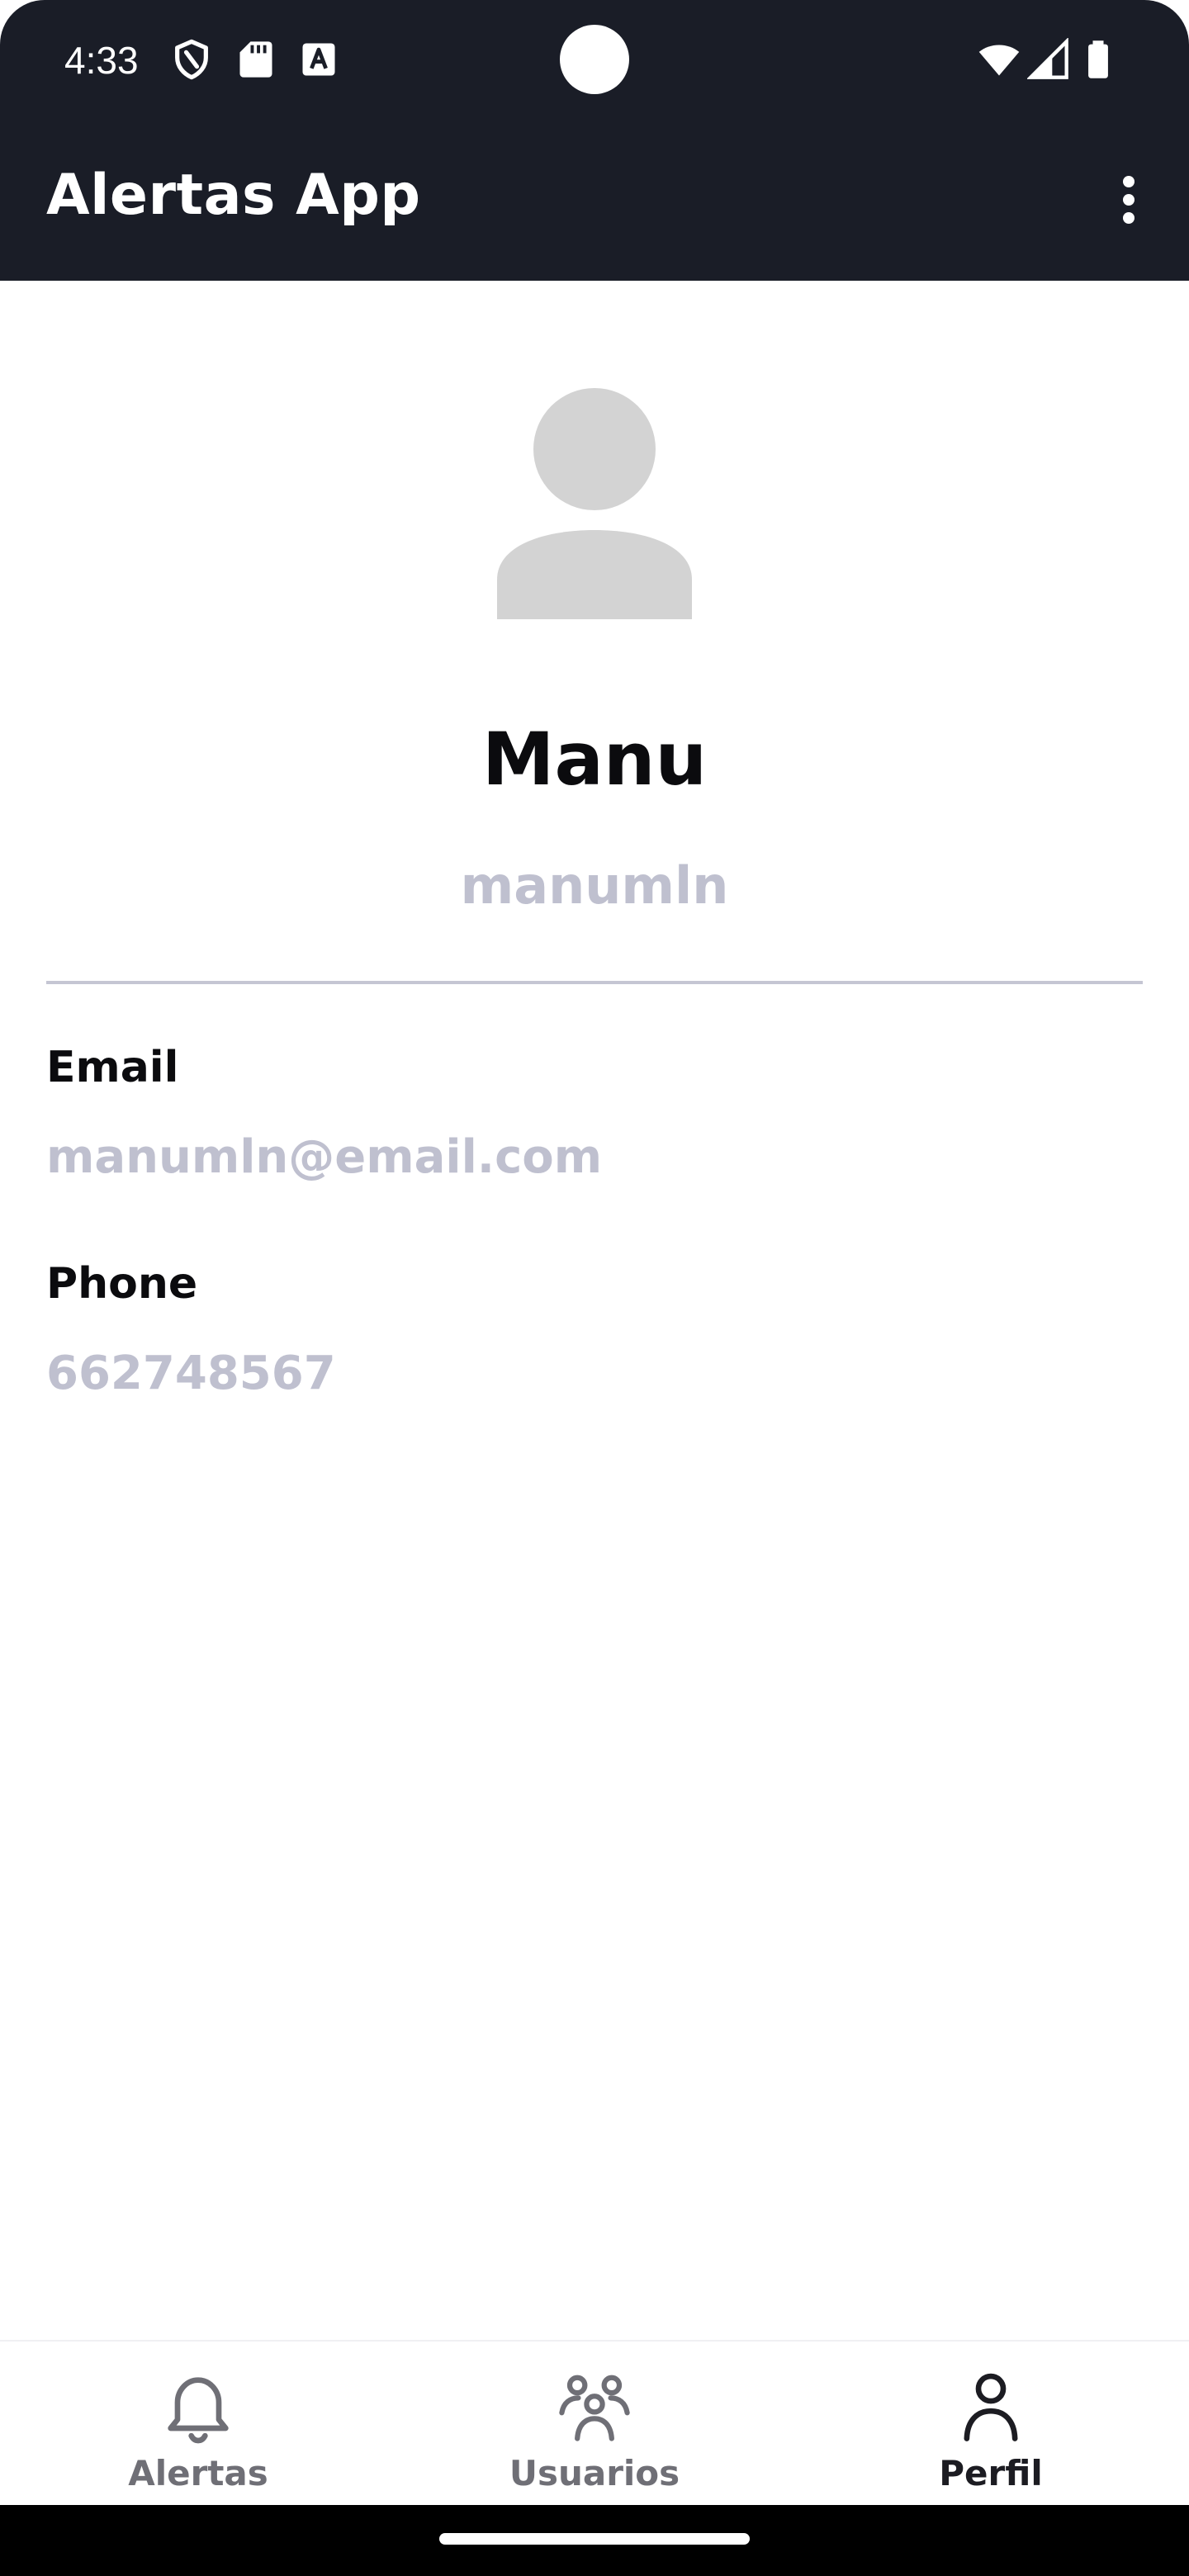 This screenshot has height=2576, width=1189. Describe the element at coordinates (991, 2407) in the screenshot. I see `user-icon` at that location.